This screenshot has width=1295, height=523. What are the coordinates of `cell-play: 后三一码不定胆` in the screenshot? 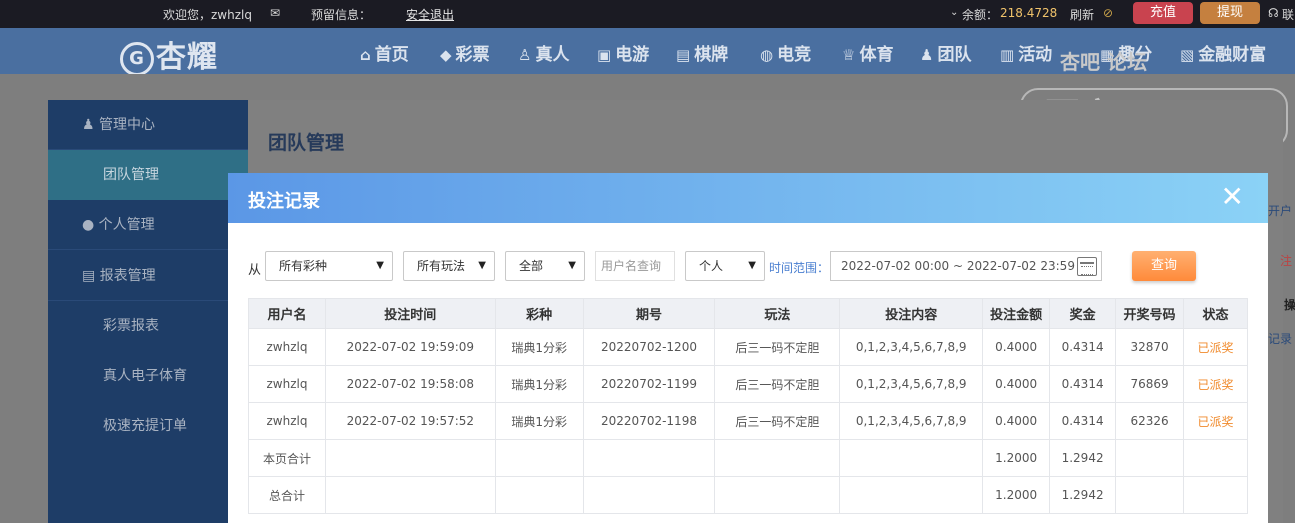 It's located at (777, 347).